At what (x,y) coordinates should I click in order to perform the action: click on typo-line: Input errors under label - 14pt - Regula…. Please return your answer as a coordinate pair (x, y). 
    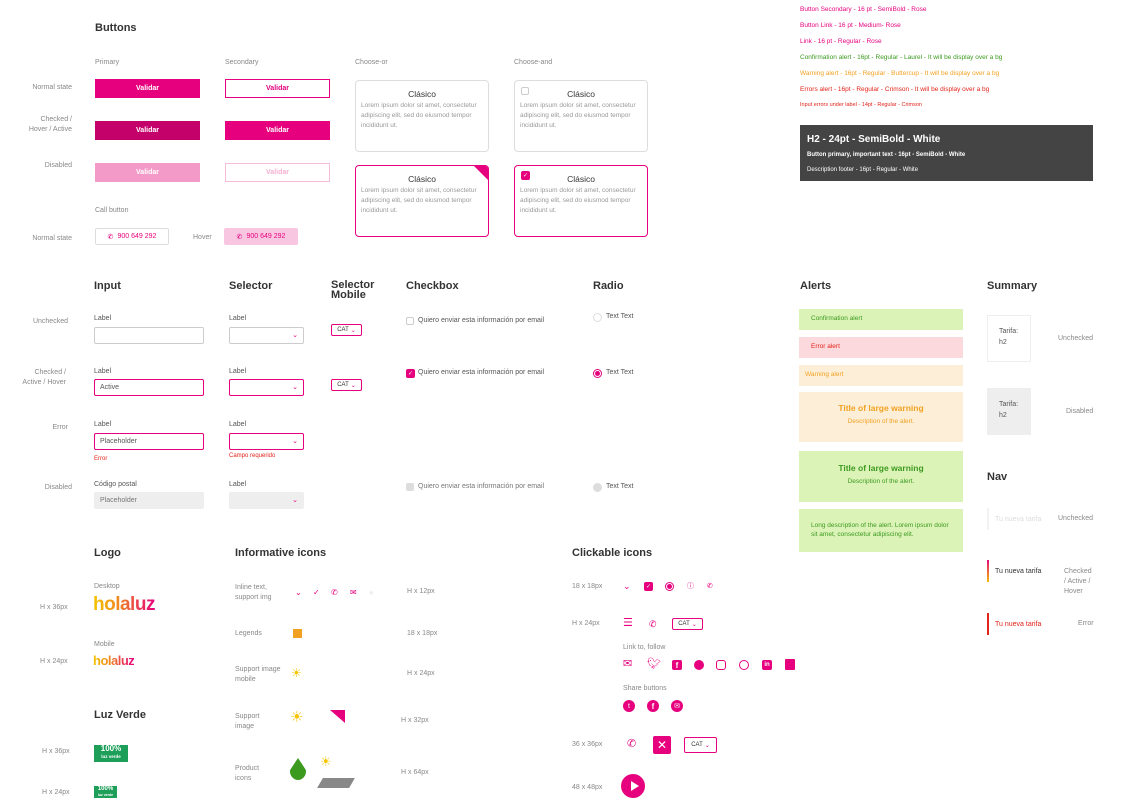
    Looking at the image, I should click on (861, 105).